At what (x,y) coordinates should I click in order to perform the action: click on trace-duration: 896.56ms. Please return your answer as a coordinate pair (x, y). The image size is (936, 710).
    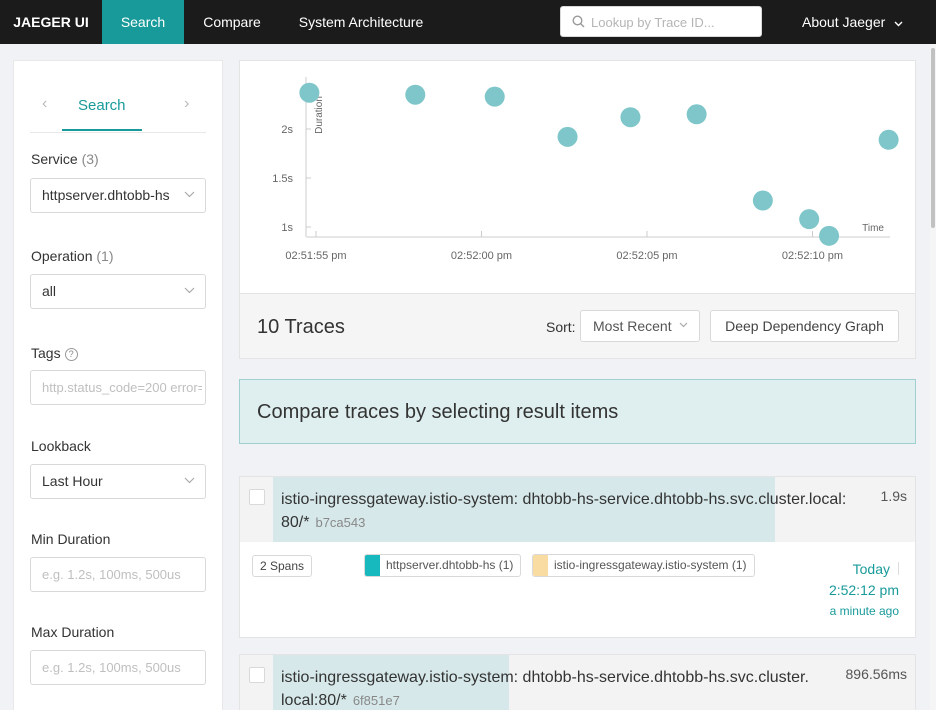
    Looking at the image, I should click on (876, 674).